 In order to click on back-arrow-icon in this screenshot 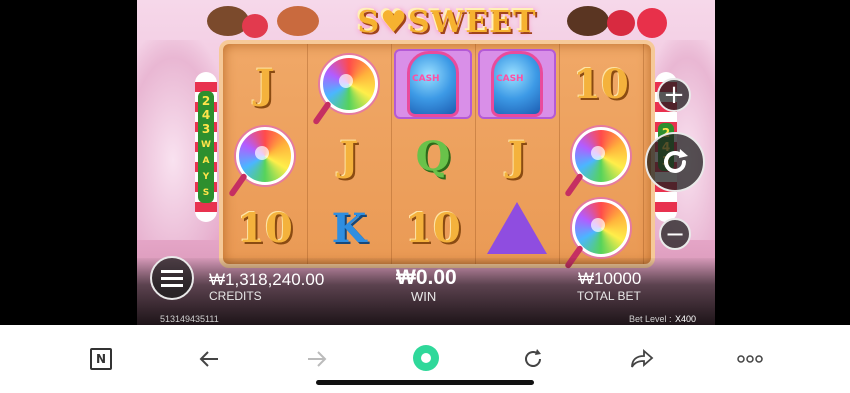, I will do `click(208, 359)`.